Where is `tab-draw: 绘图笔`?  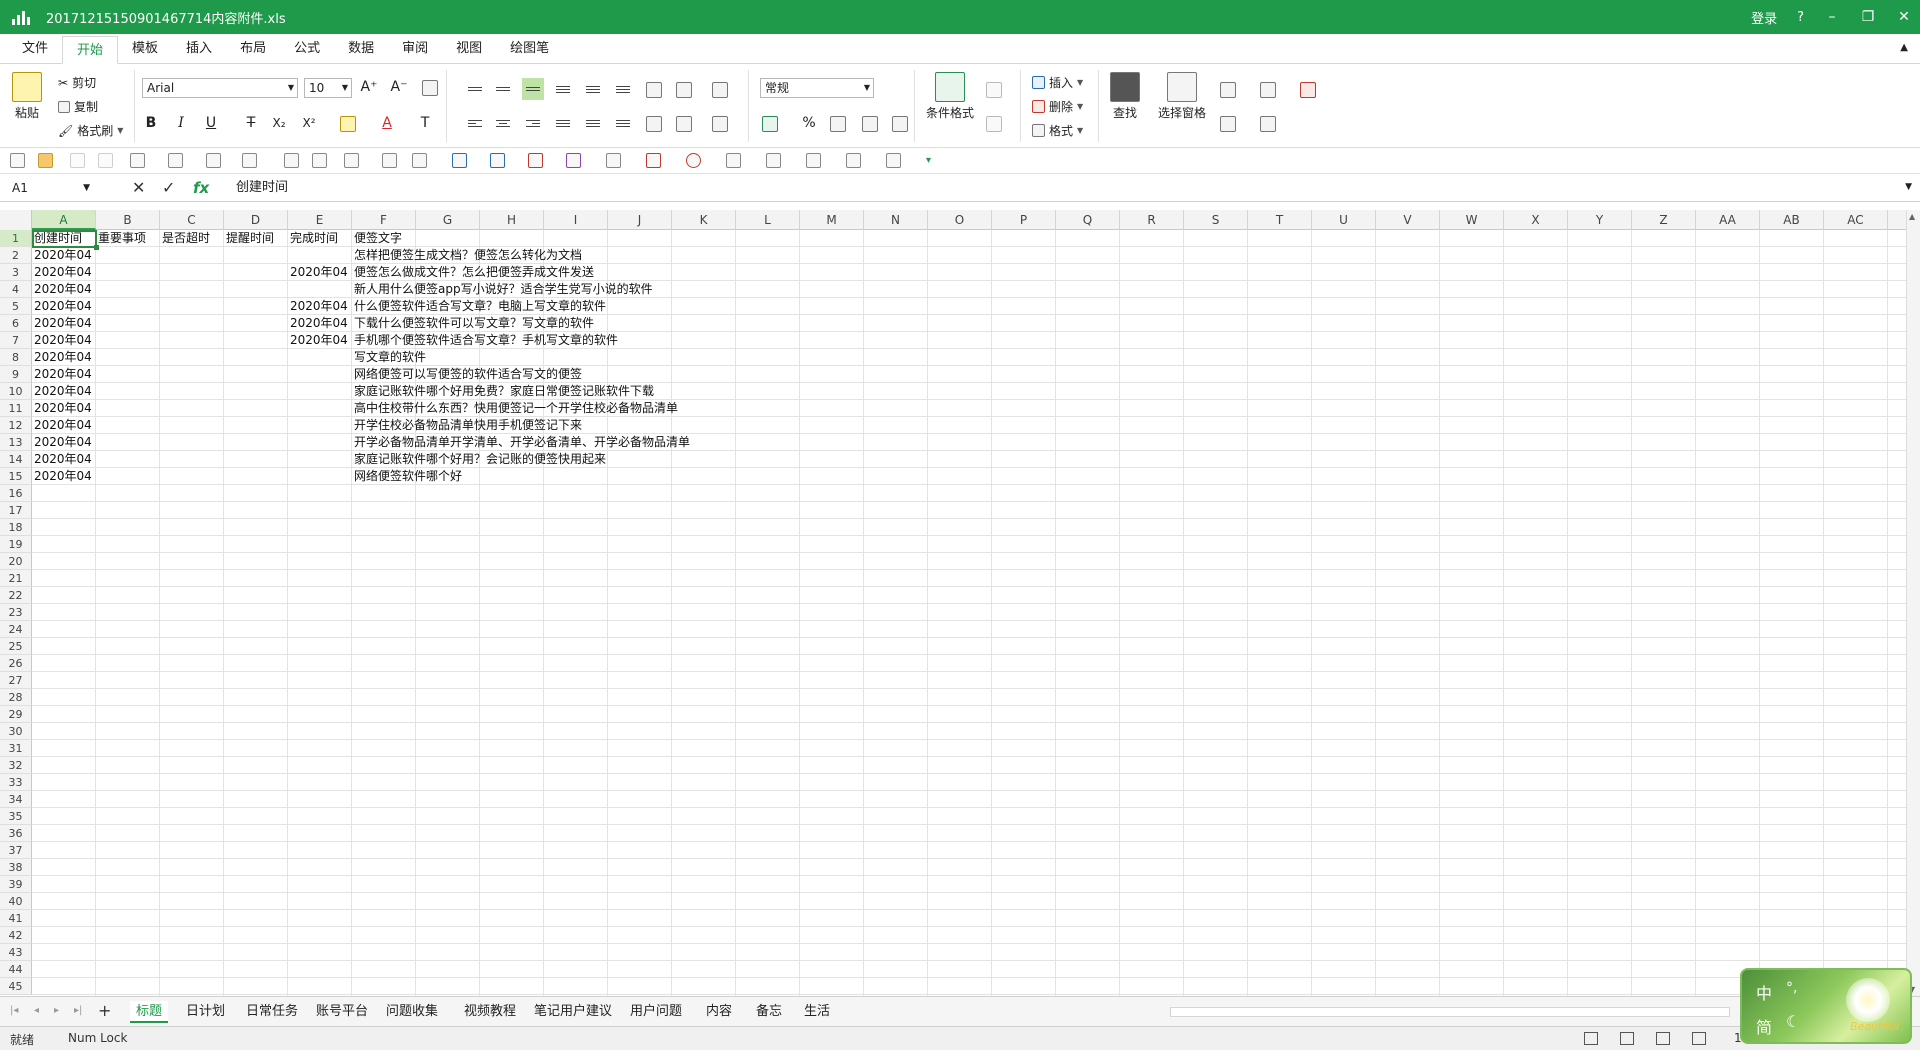 tab-draw: 绘图笔 is located at coordinates (529, 49).